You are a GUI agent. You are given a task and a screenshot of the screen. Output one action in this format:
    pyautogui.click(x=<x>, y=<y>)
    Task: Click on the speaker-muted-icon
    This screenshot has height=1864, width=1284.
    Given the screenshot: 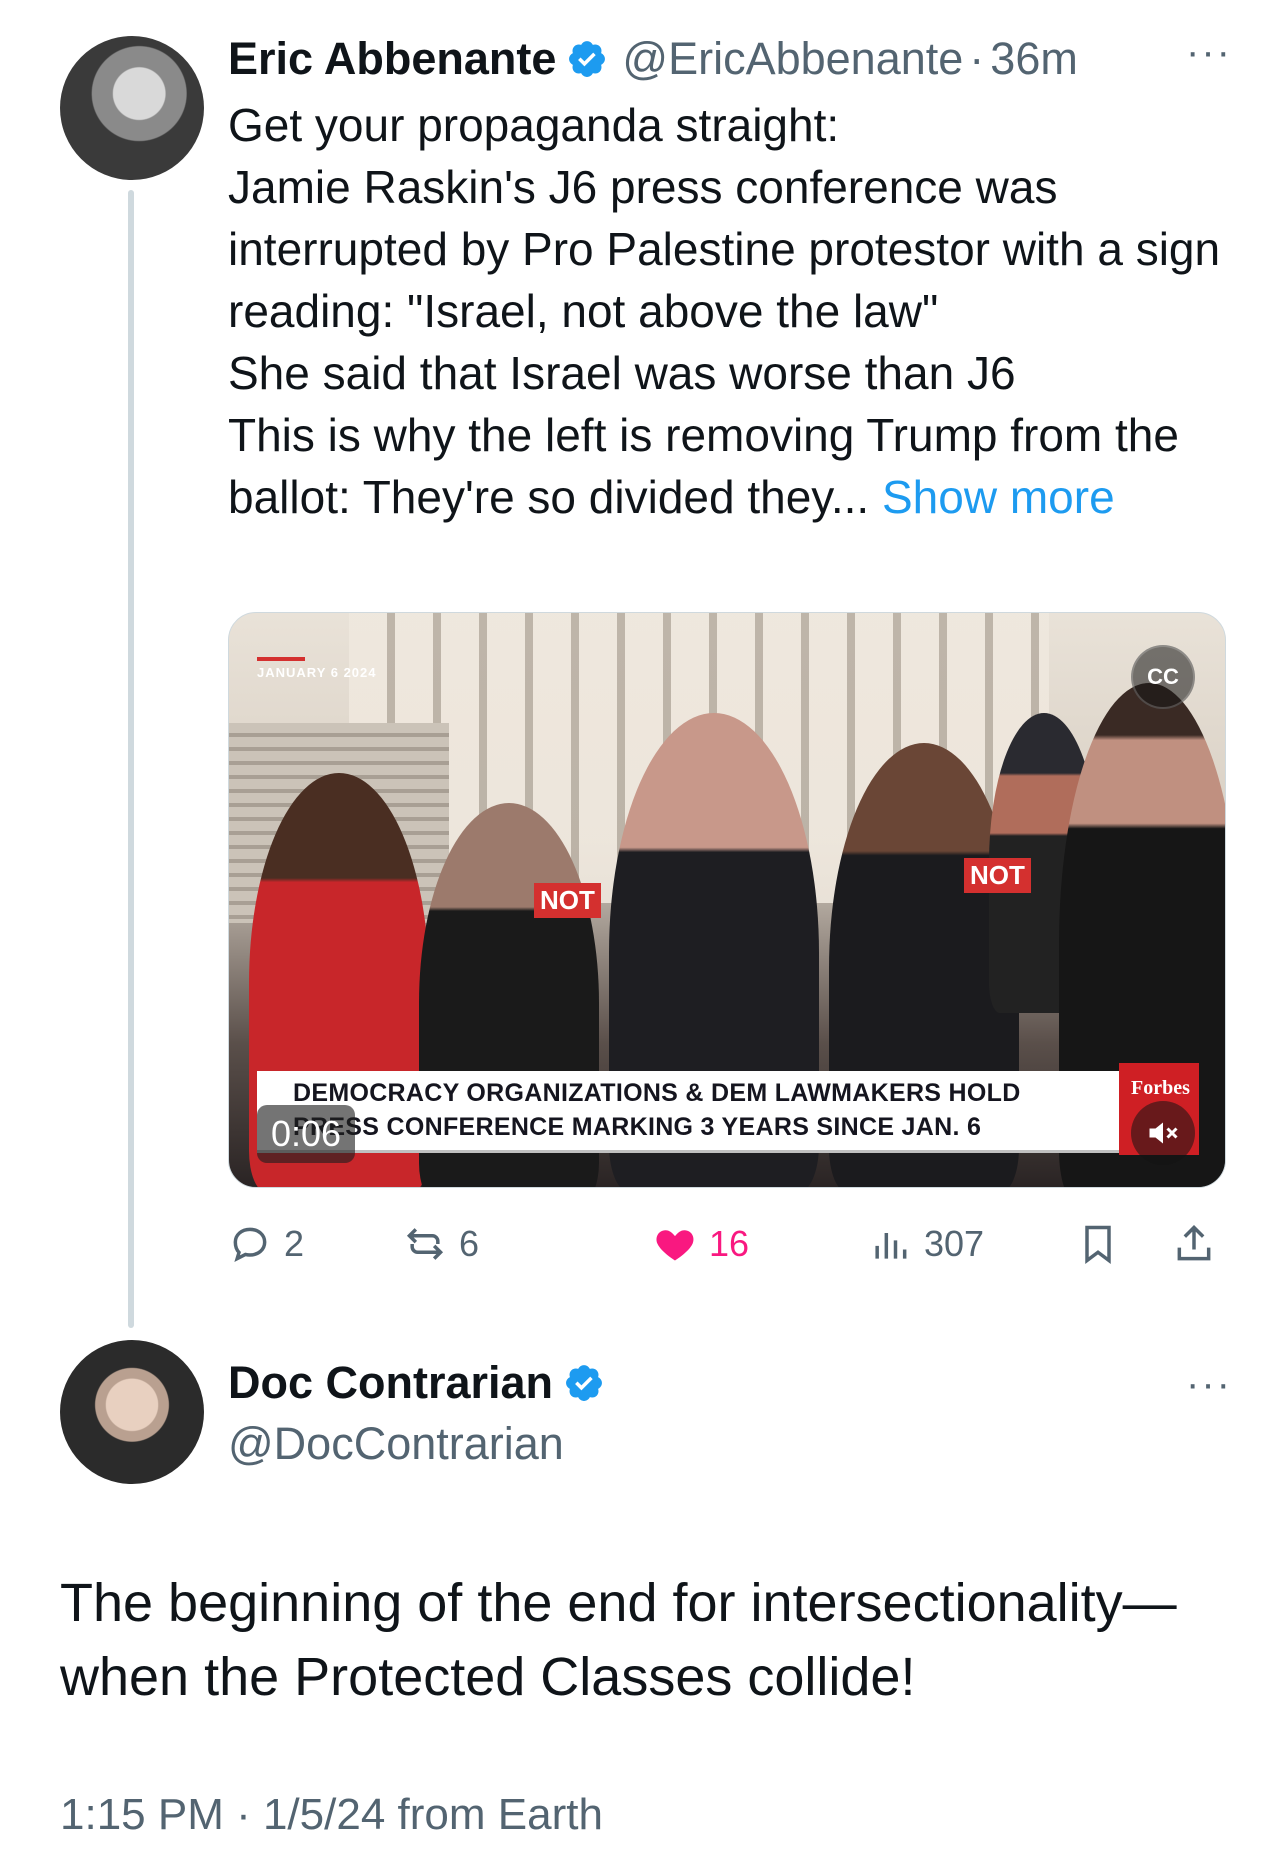 What is the action you would take?
    pyautogui.click(x=1163, y=1133)
    